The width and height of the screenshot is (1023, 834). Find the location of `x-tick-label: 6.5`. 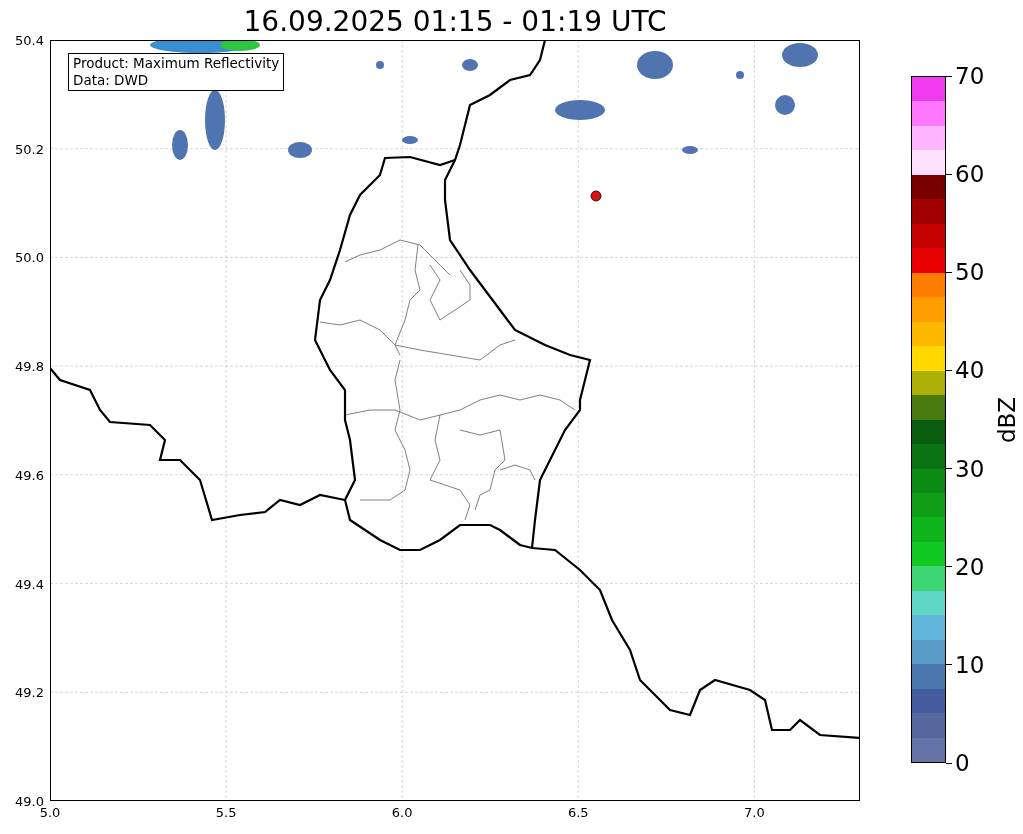

x-tick-label: 6.5 is located at coordinates (578, 812).